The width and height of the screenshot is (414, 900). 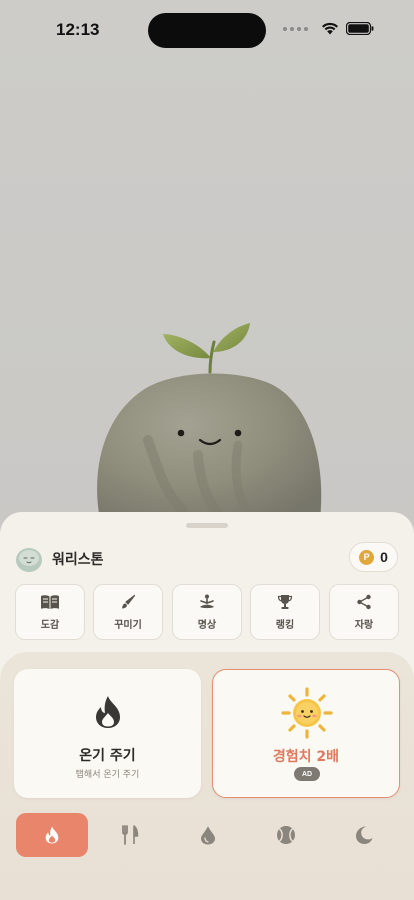 What do you see at coordinates (210, 420) in the screenshot?
I see `pet-stone-character` at bounding box center [210, 420].